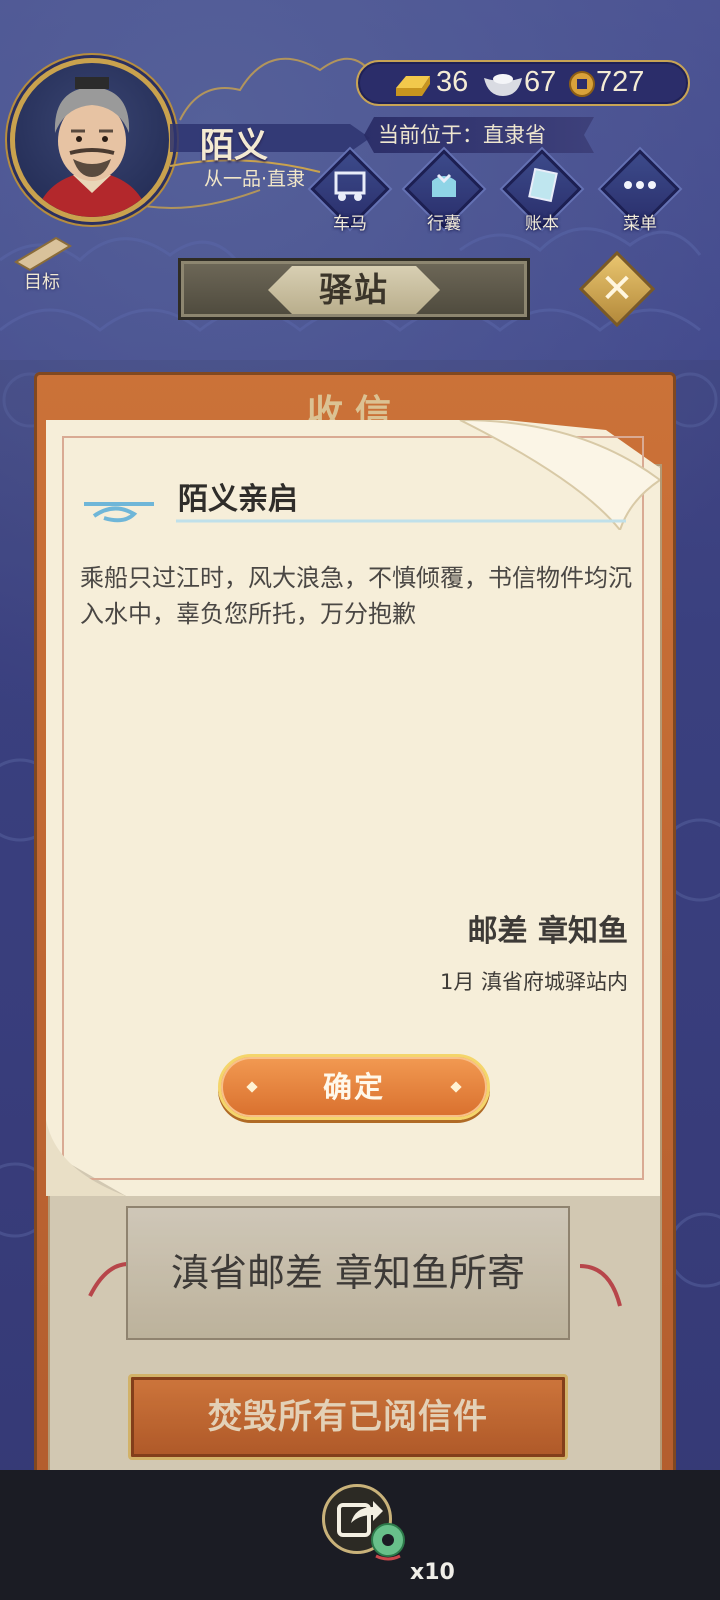 The height and width of the screenshot is (1600, 720). What do you see at coordinates (542, 224) in the screenshot?
I see `ledger-label: 账本` at bounding box center [542, 224].